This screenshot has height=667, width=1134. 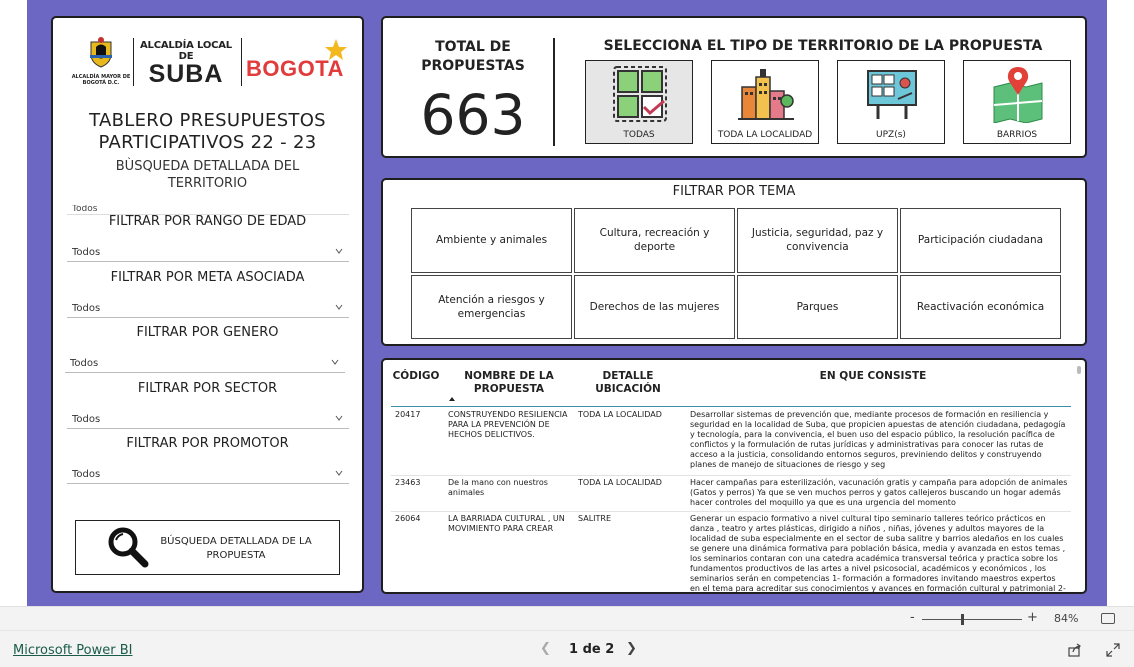 What do you see at coordinates (336, 49) in the screenshot?
I see `star-icon` at bounding box center [336, 49].